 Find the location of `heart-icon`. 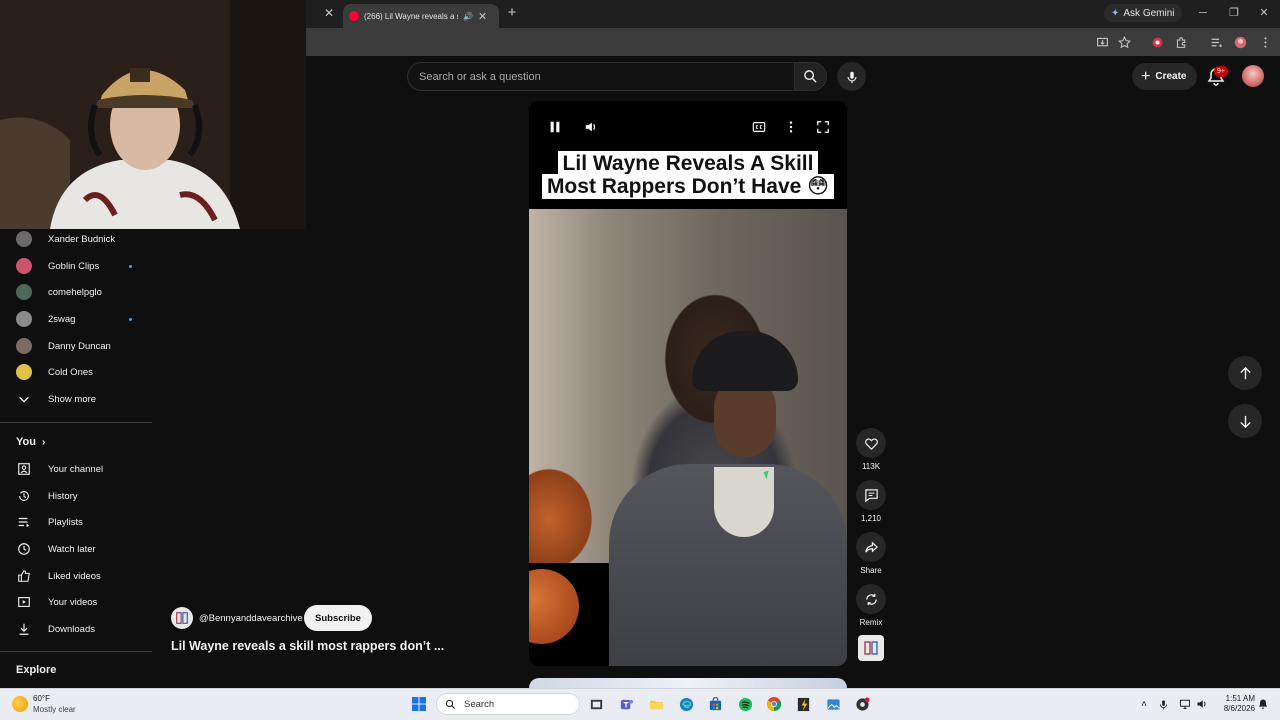

heart-icon is located at coordinates (871, 444).